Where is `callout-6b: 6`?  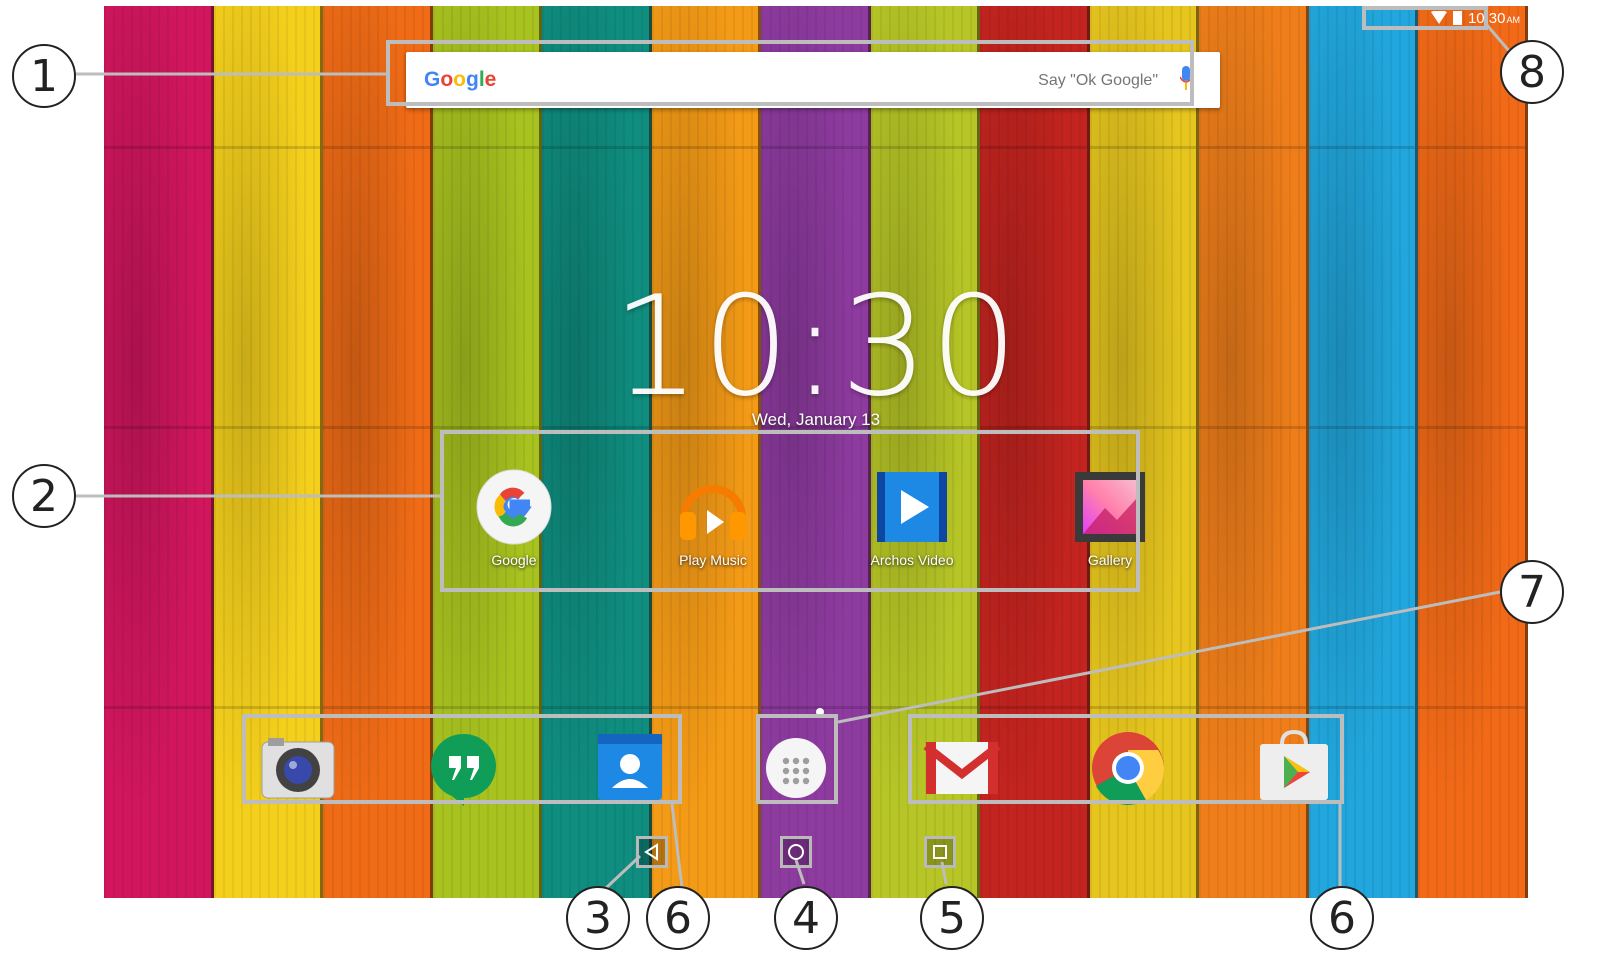 callout-6b: 6 is located at coordinates (1342, 918).